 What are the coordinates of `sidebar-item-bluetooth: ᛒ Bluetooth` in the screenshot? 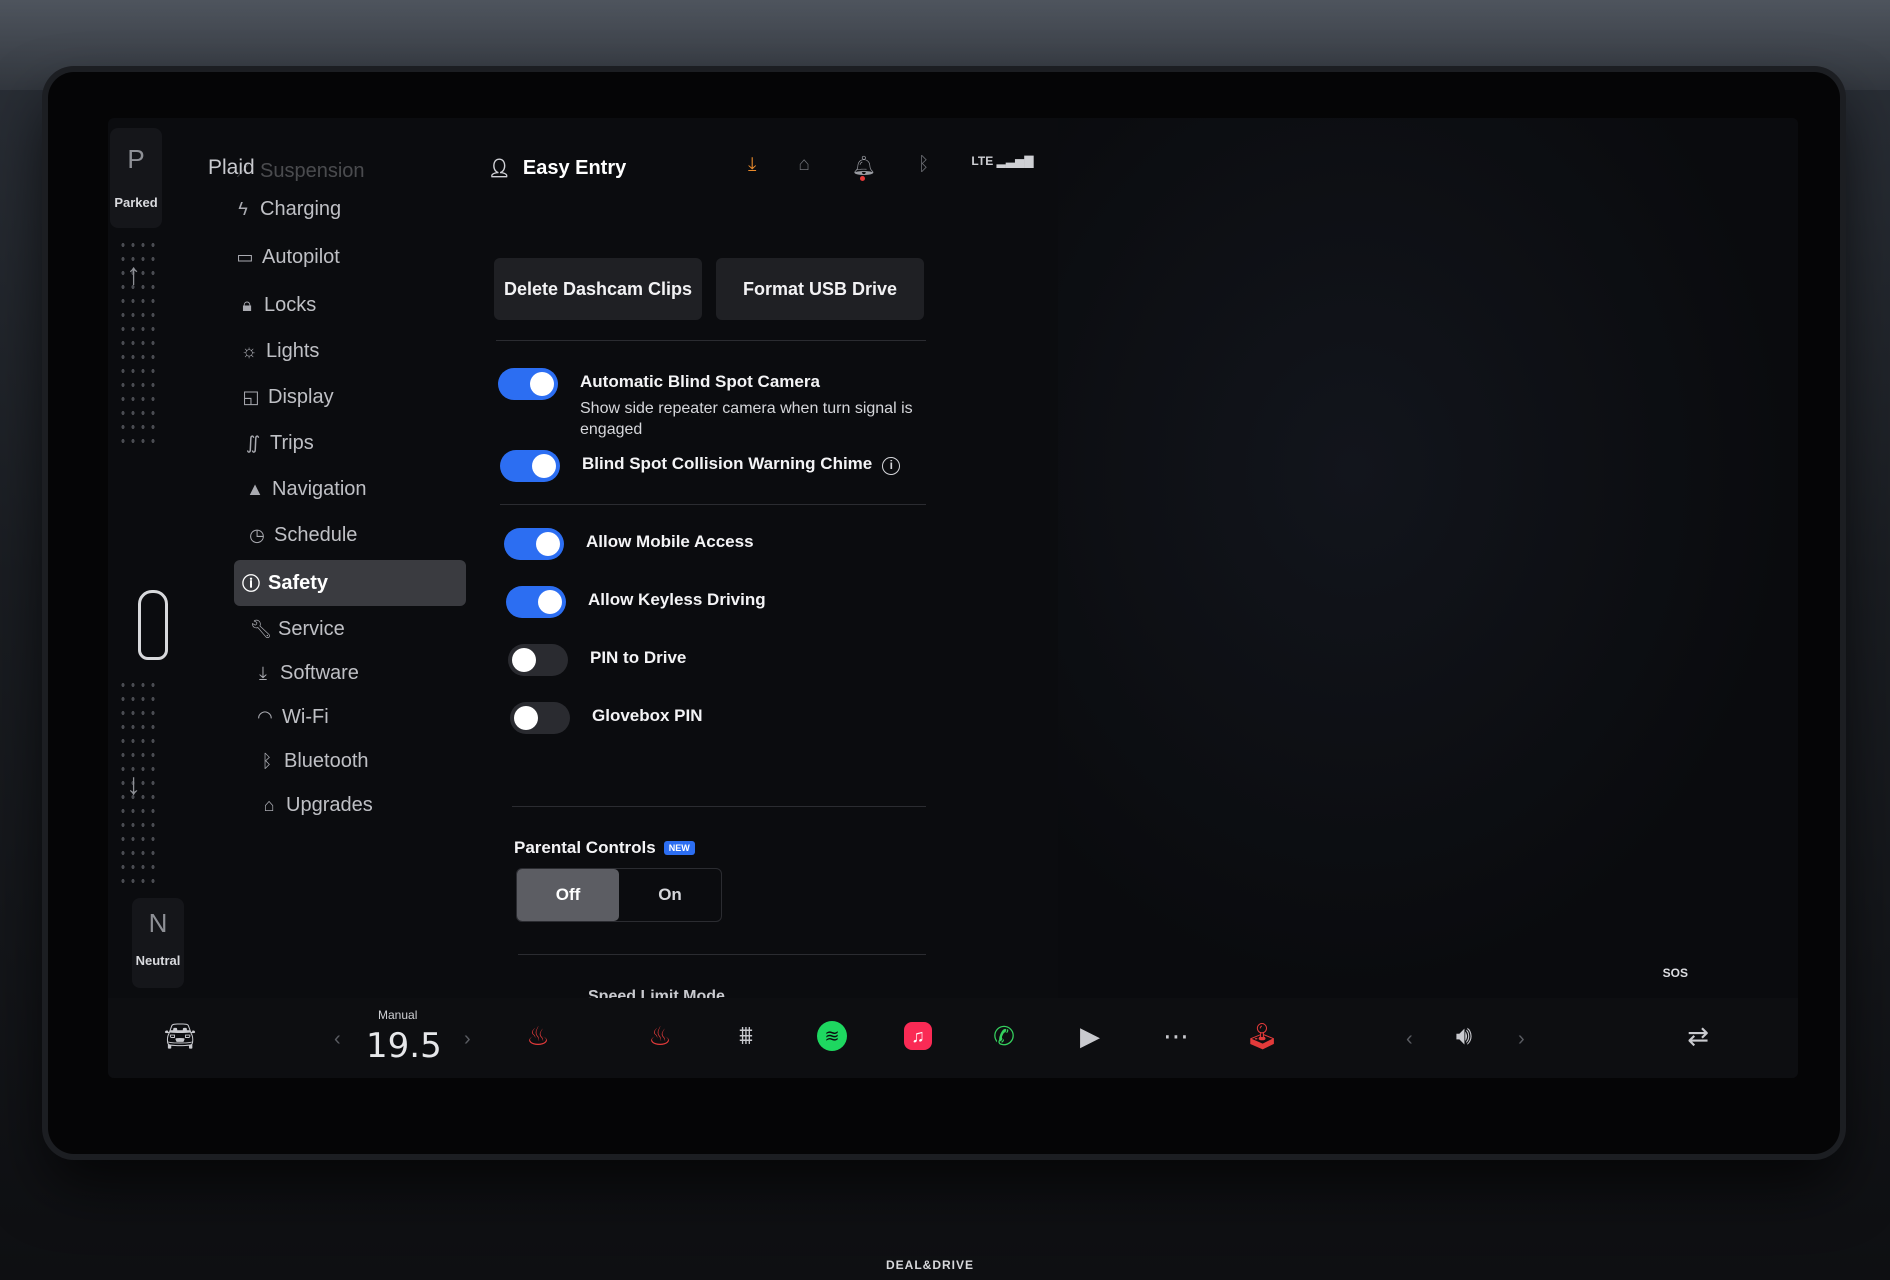 It's located at (370, 761).